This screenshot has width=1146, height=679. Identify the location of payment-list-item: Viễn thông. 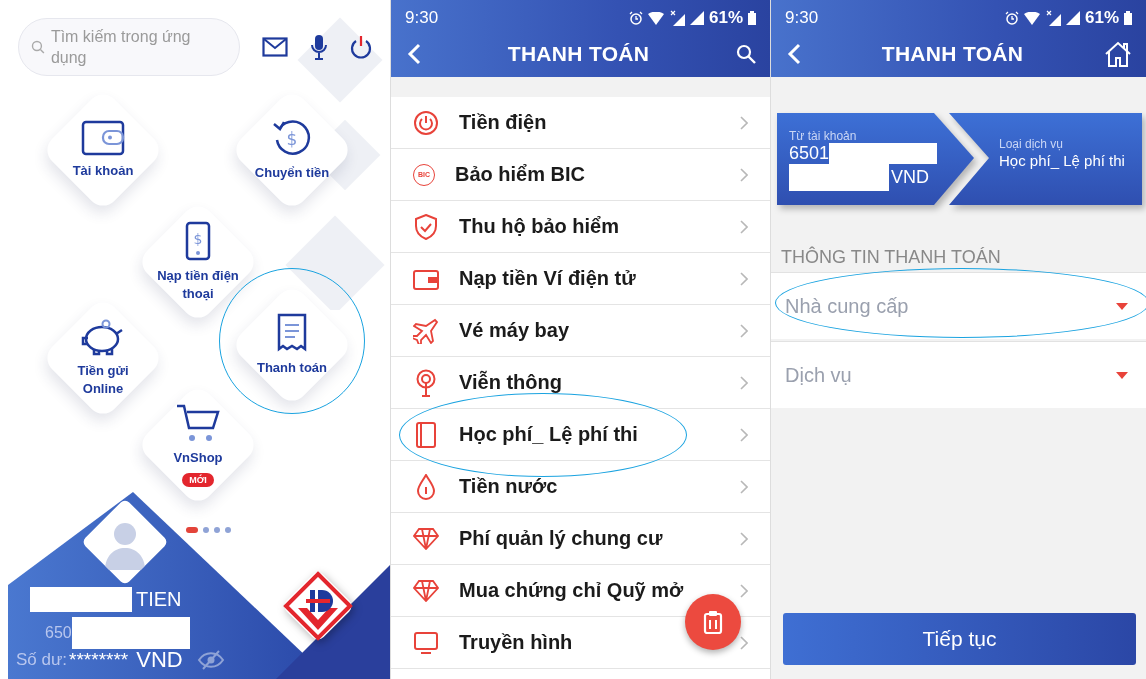
(580, 383).